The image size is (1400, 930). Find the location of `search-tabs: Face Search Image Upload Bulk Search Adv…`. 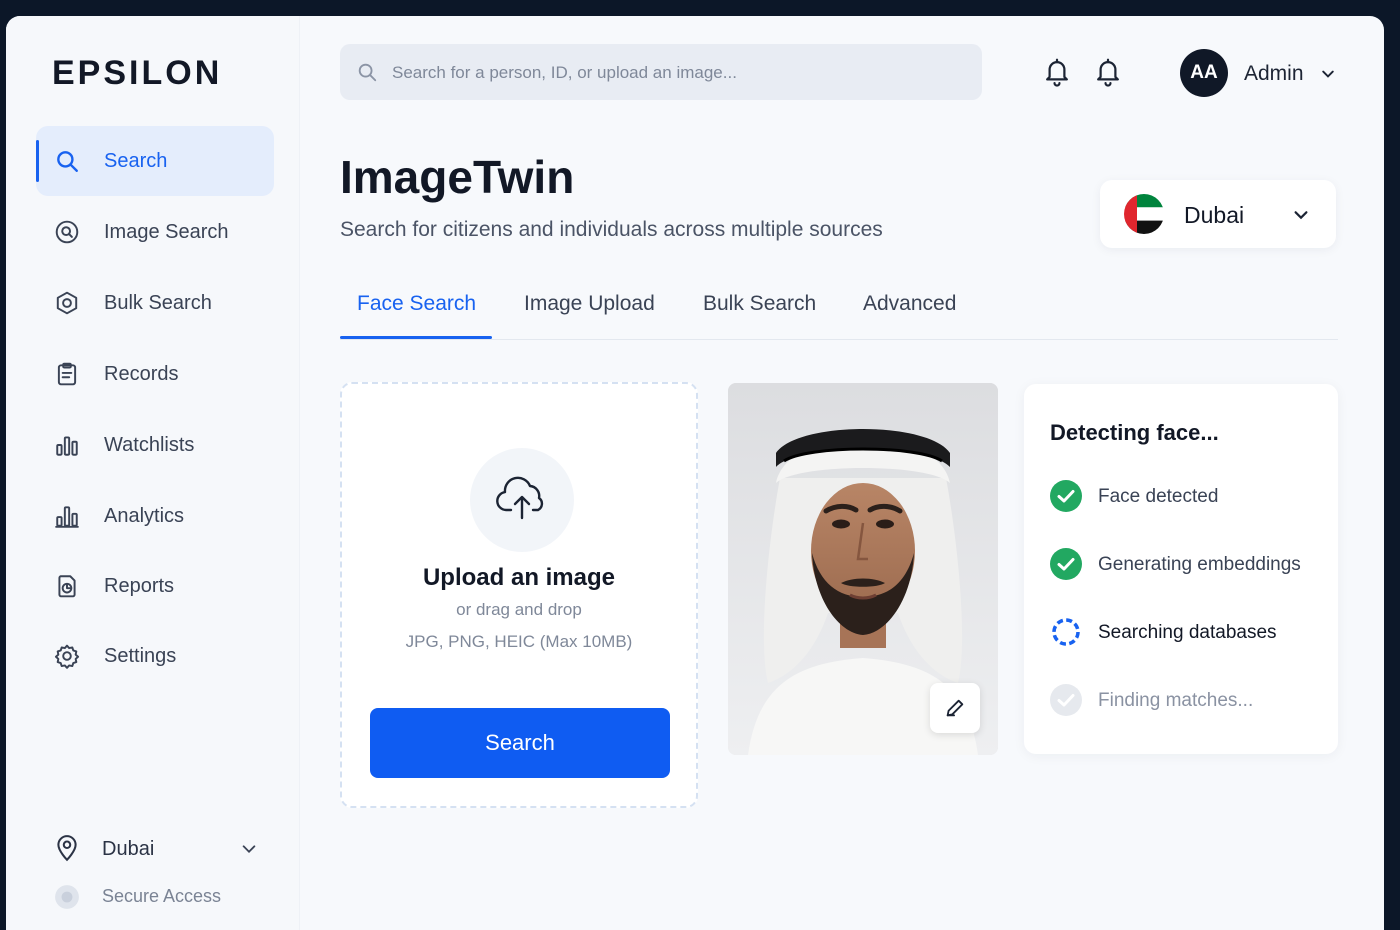

search-tabs: Face Search Image Upload Bulk Search Adv… is located at coordinates (839, 311).